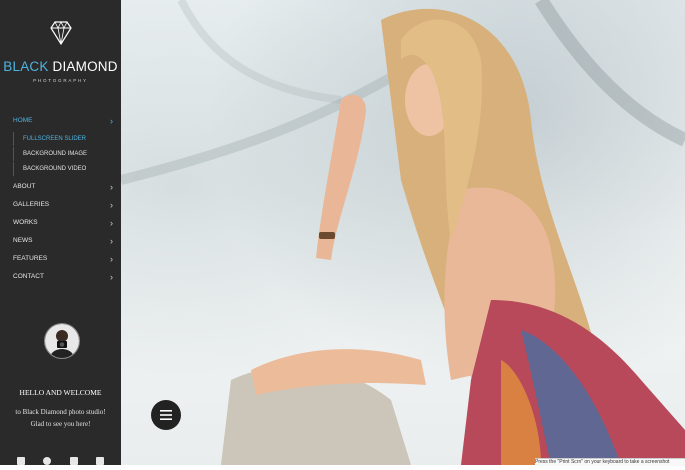 The height and width of the screenshot is (470, 685). I want to click on nav-item-label: ABOUT, so click(24, 186).